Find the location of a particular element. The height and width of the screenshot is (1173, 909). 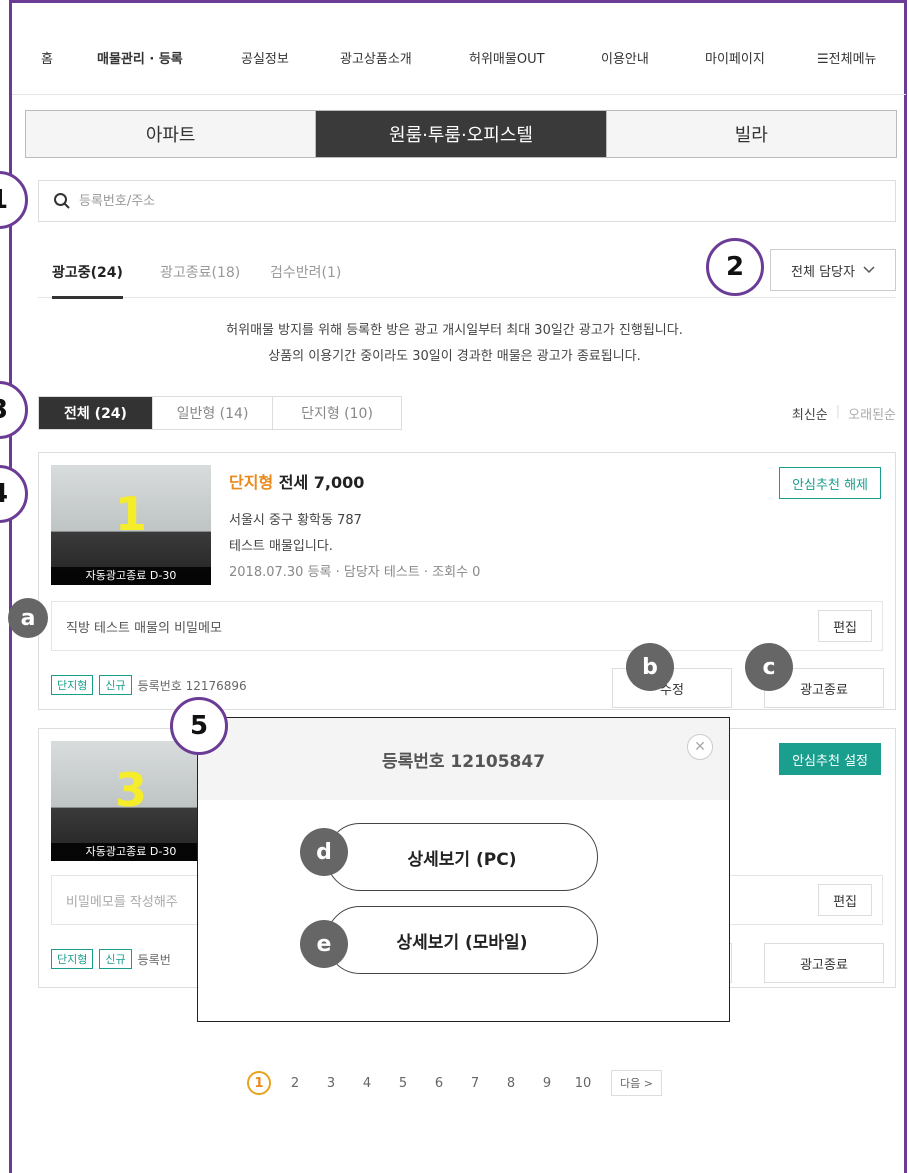

listing-thumbnail: 1 자동광고종료 D-30 is located at coordinates (131, 525).